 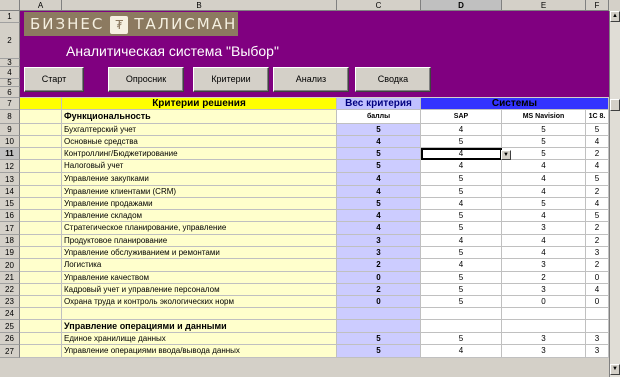 What do you see at coordinates (199, 253) in the screenshot?
I see `criterion-name: Управление обслуживанием и ремонтами` at bounding box center [199, 253].